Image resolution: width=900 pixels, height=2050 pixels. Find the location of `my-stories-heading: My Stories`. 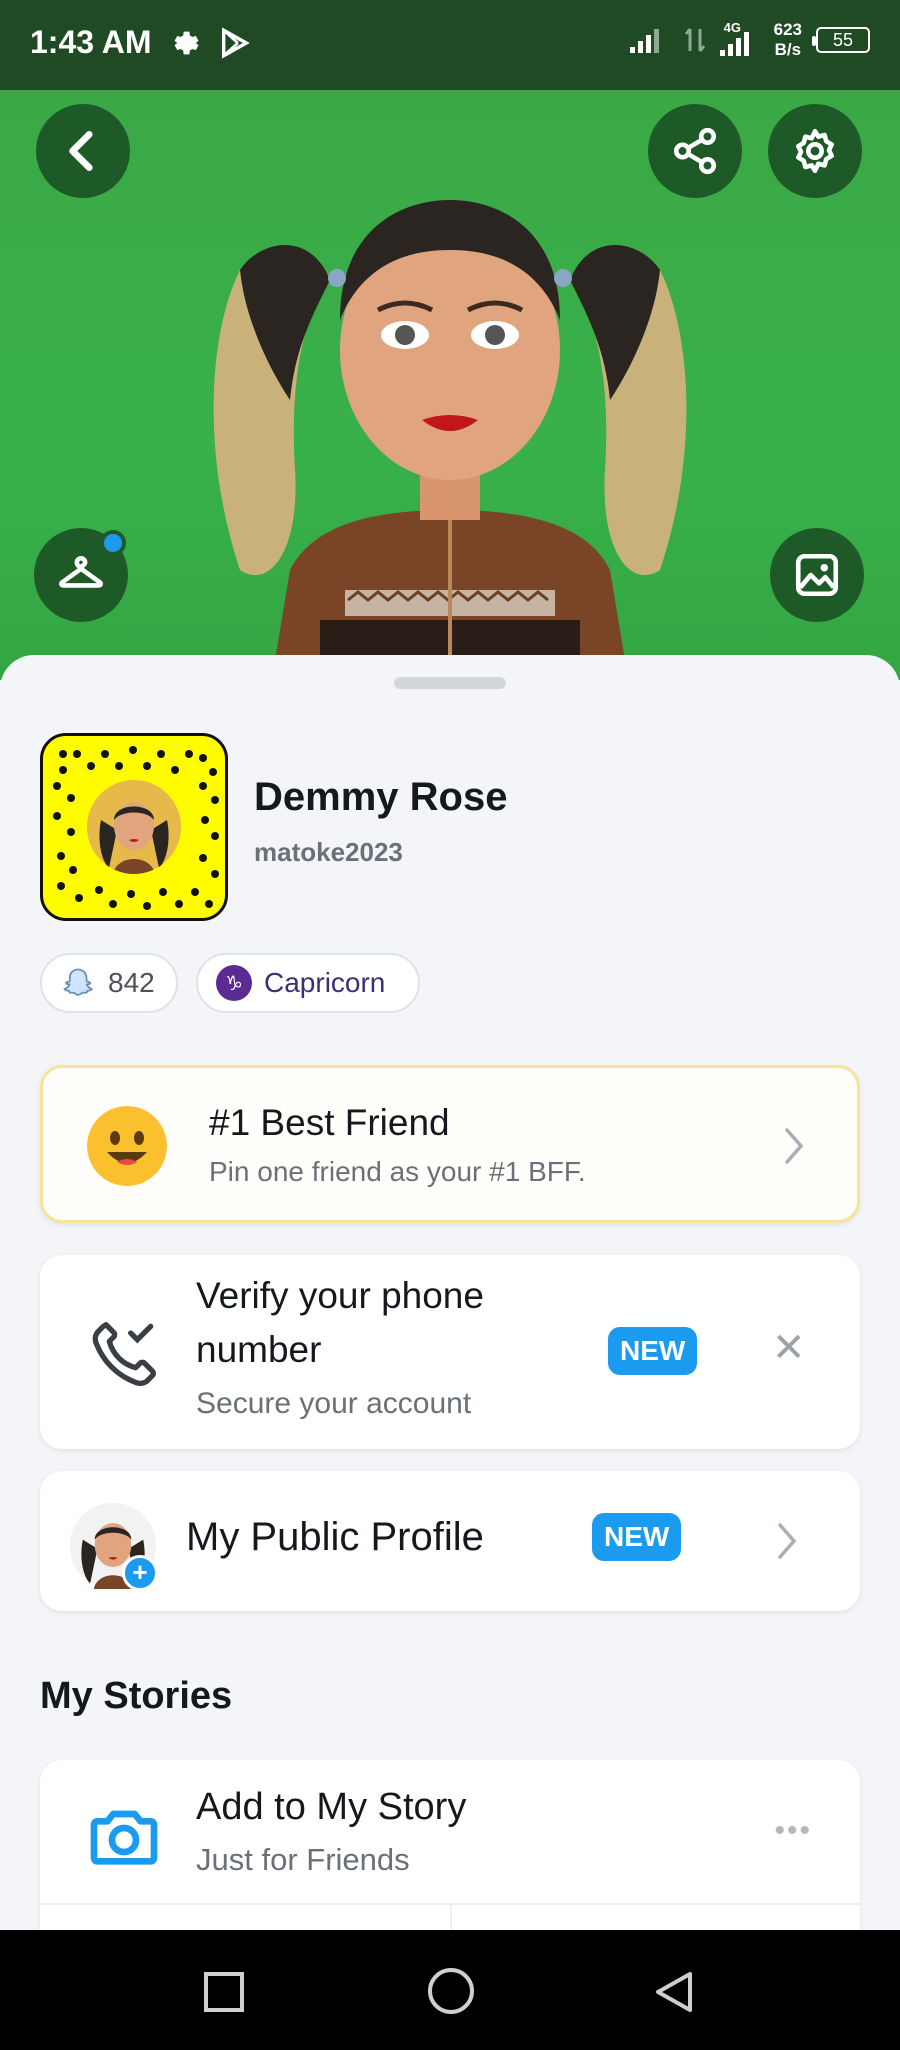

my-stories-heading: My Stories is located at coordinates (136, 1696).